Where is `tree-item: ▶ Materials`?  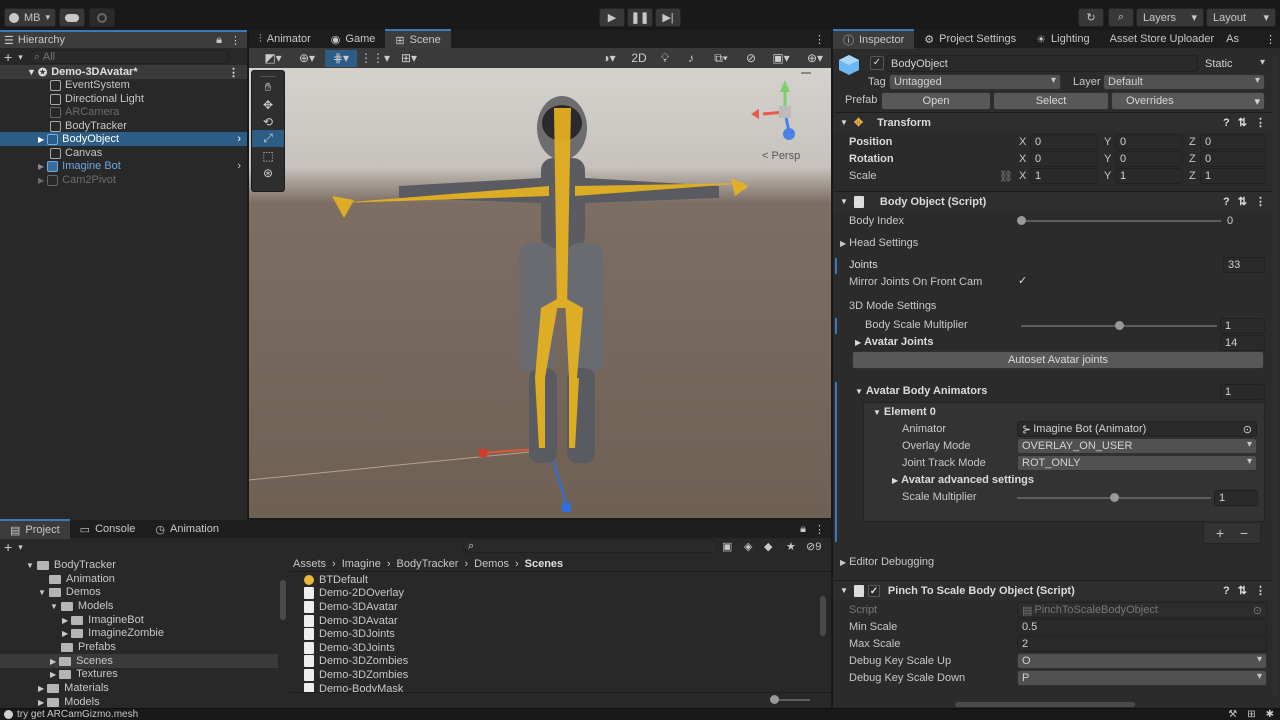 tree-item: ▶ Materials is located at coordinates (143, 688).